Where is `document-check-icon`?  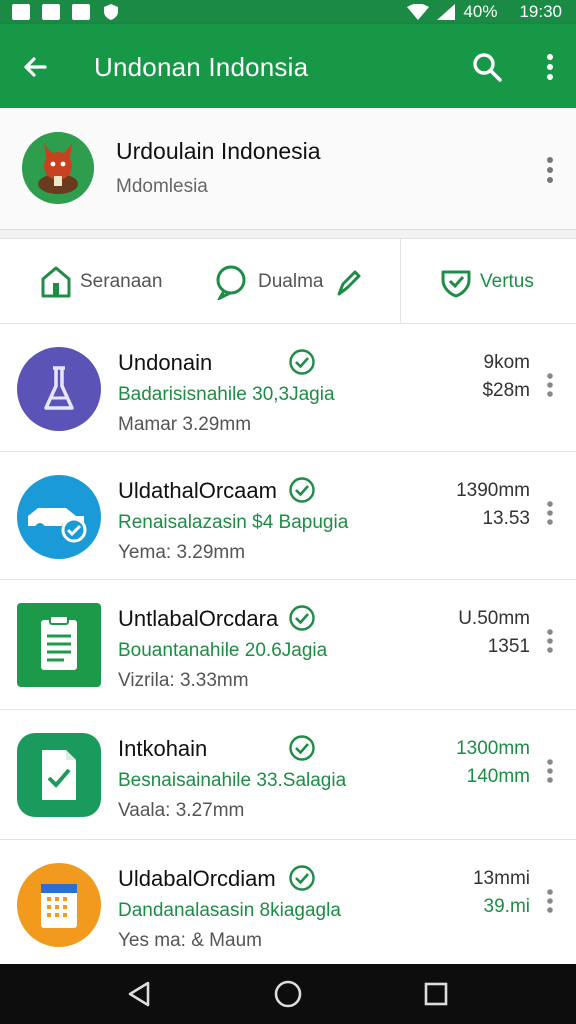 document-check-icon is located at coordinates (59, 775).